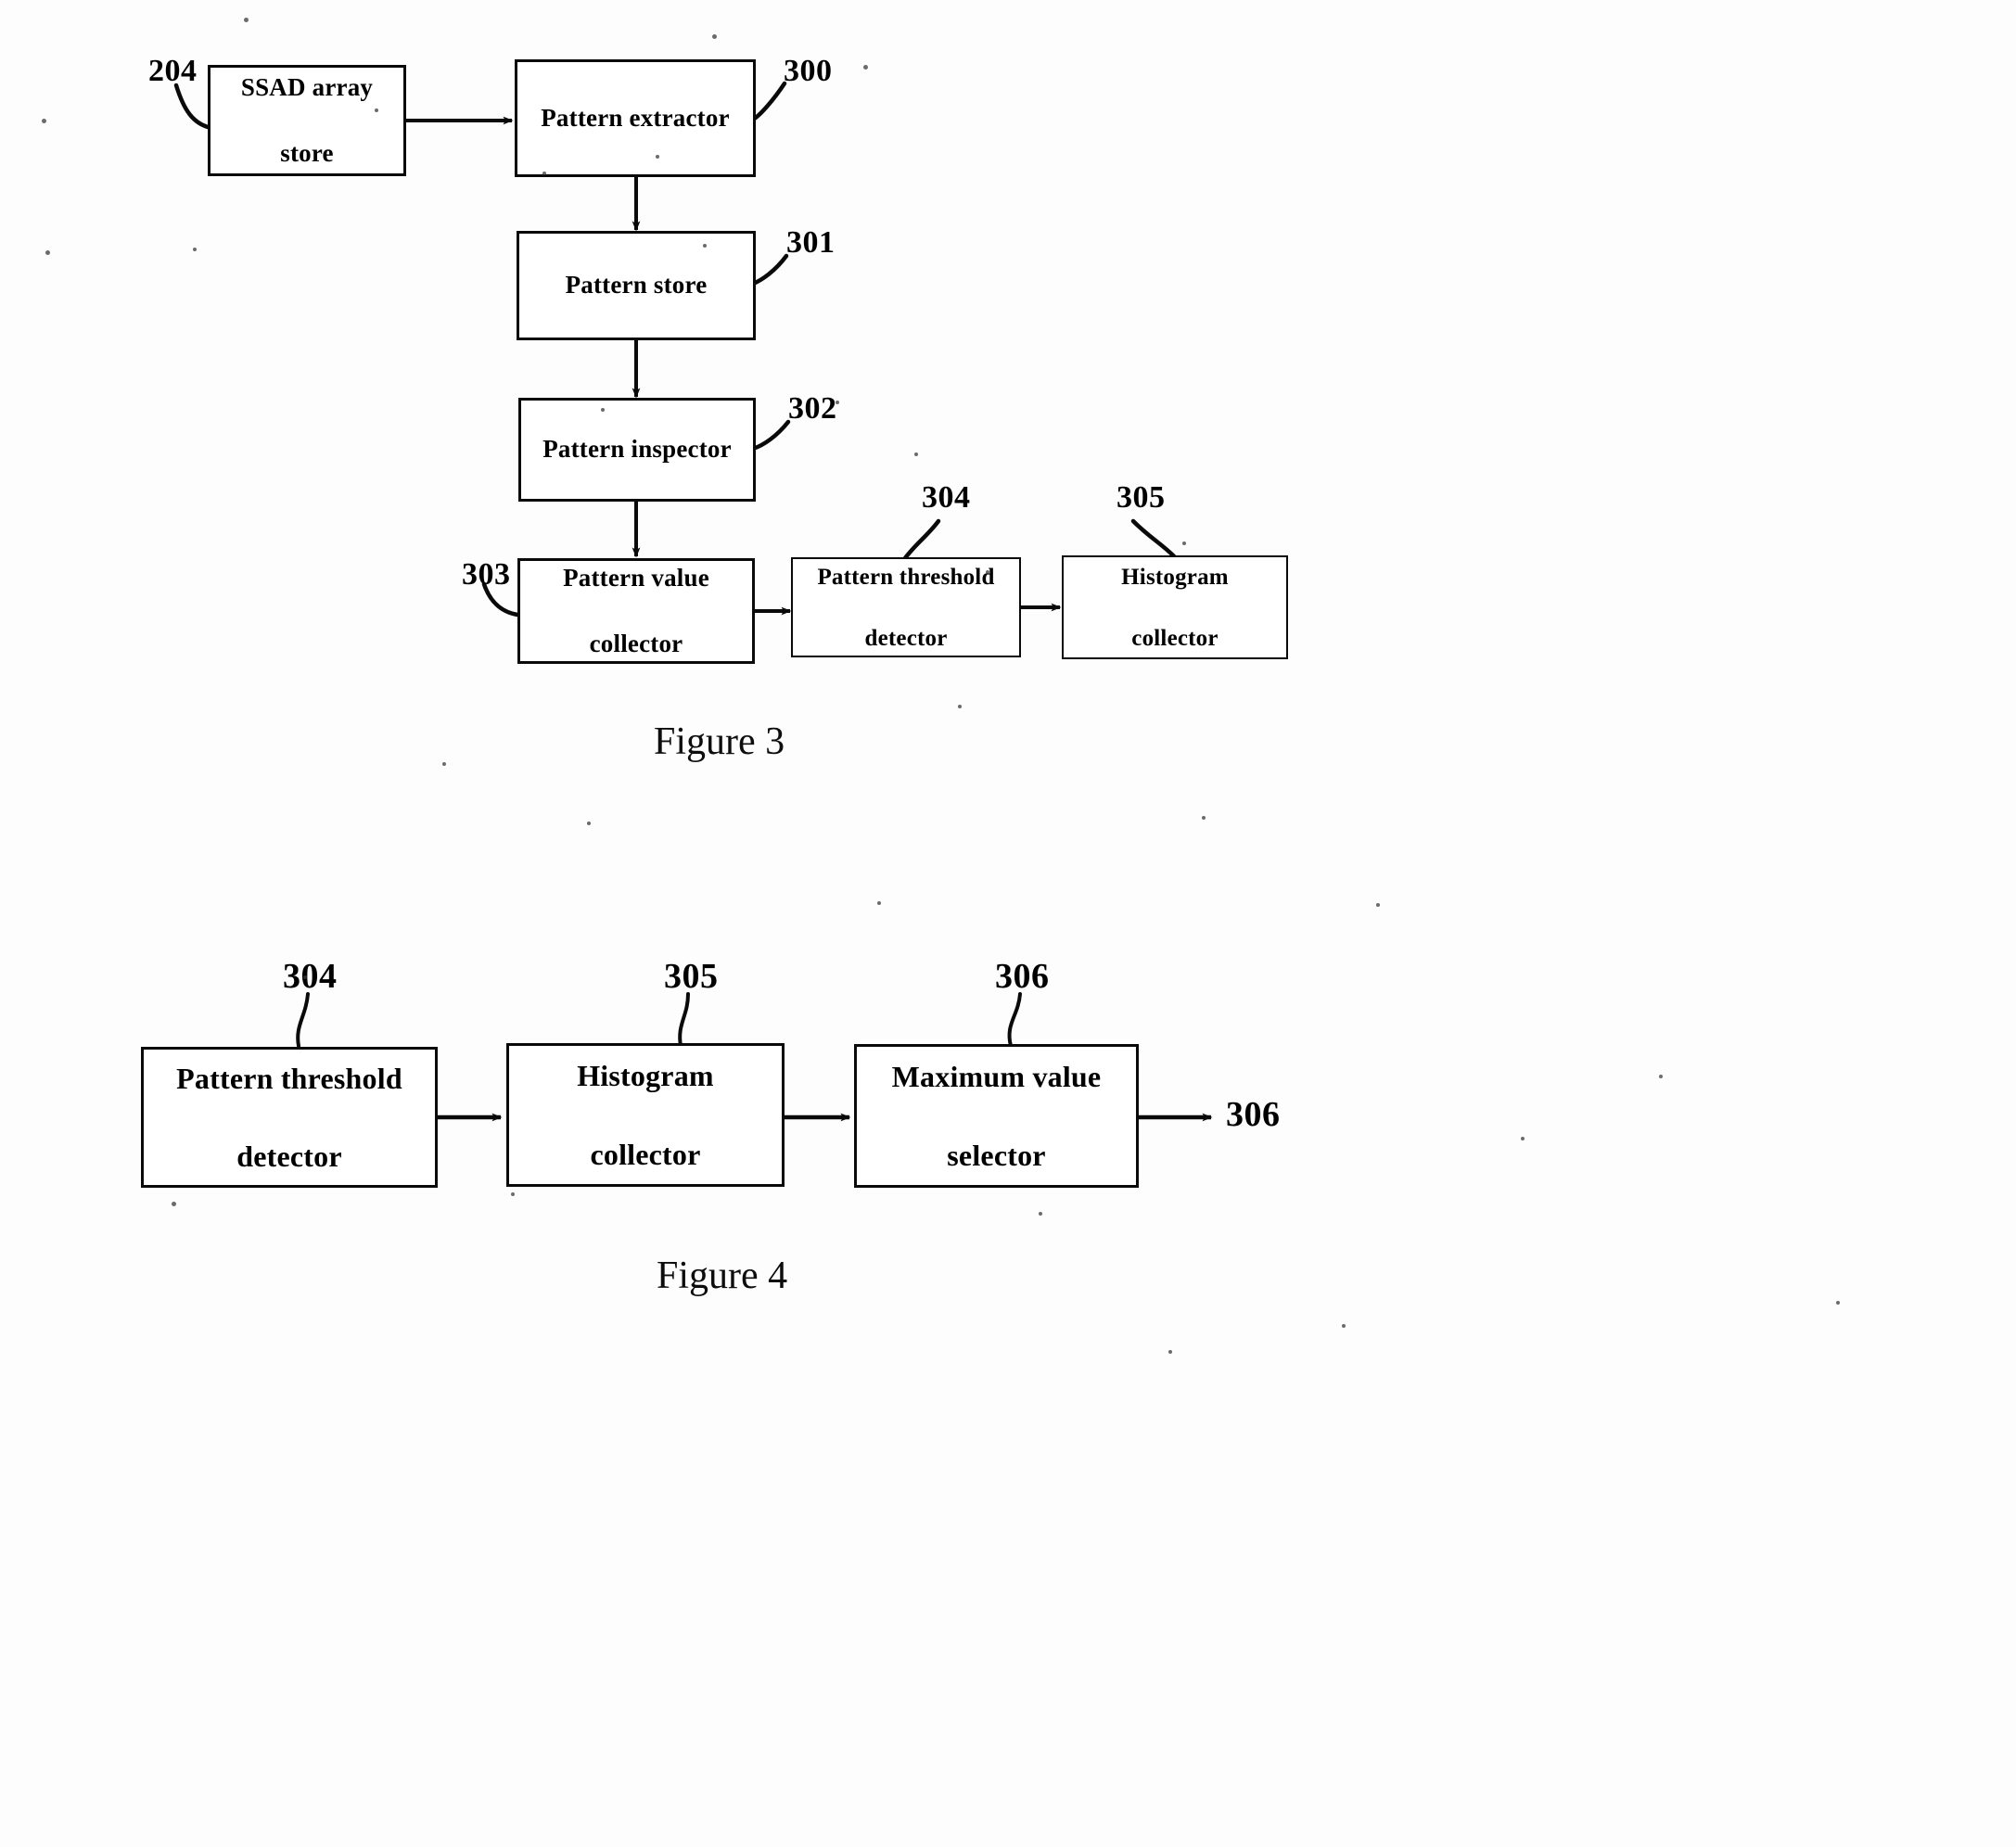 This screenshot has width=2016, height=1847. I want to click on leader-305-fig4, so click(684, 1020).